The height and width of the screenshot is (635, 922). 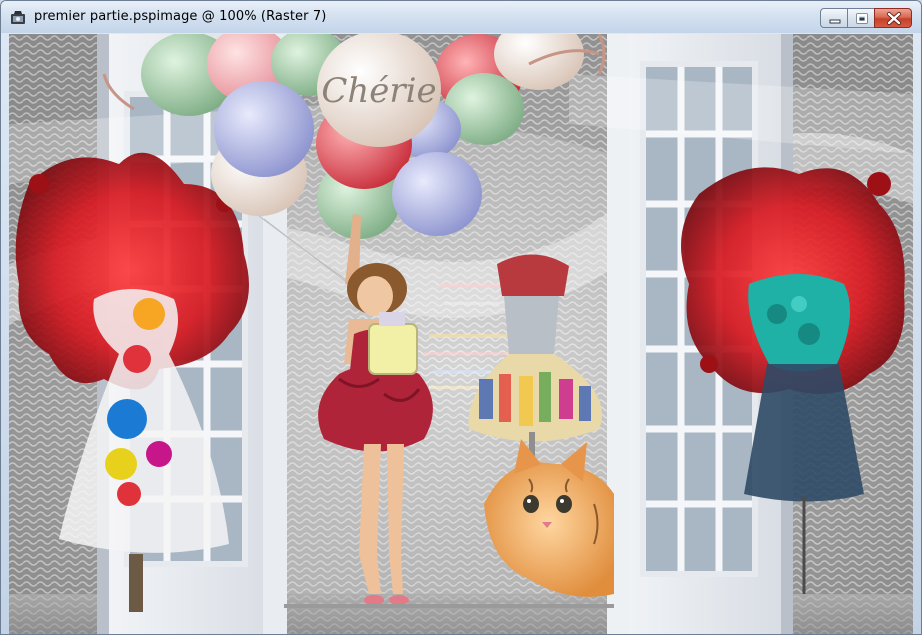 I want to click on window-controls, so click(x=866, y=18).